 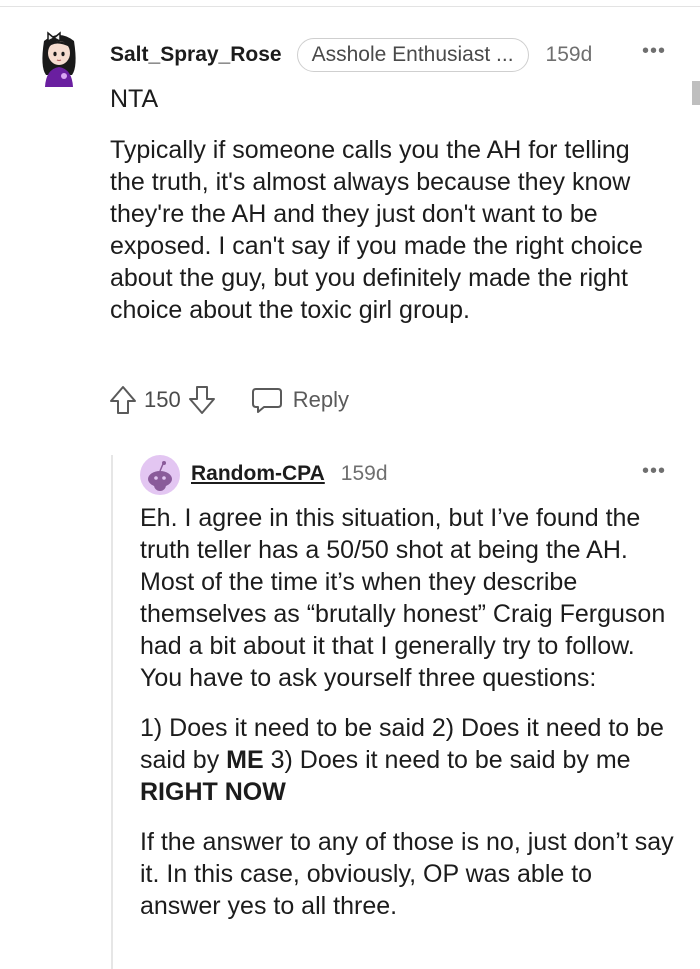 What do you see at coordinates (213, 792) in the screenshot?
I see `reply-bold-text: RIGHT NOW` at bounding box center [213, 792].